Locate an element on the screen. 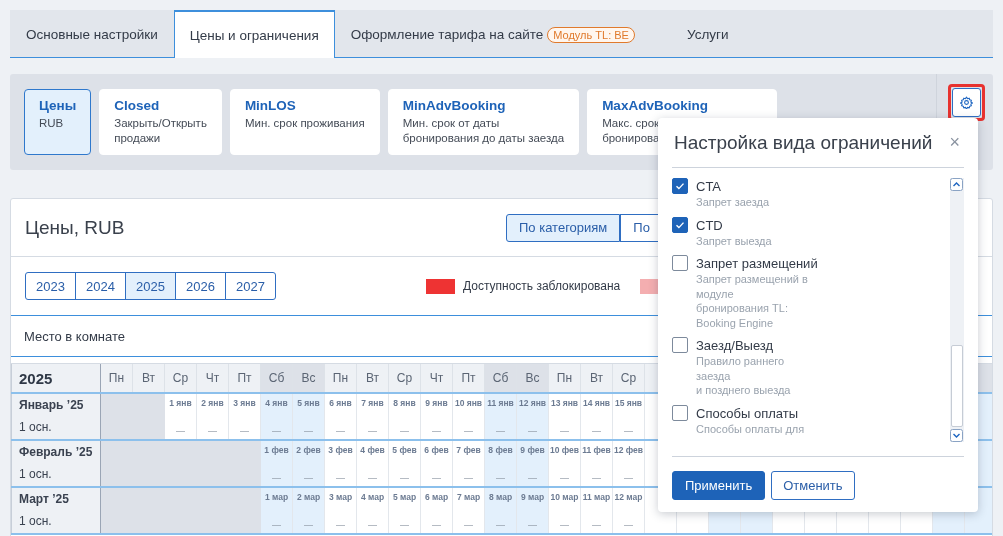 Image resolution: width=1003 pixels, height=536 pixels. card-title: Цены, RUB is located at coordinates (75, 227).